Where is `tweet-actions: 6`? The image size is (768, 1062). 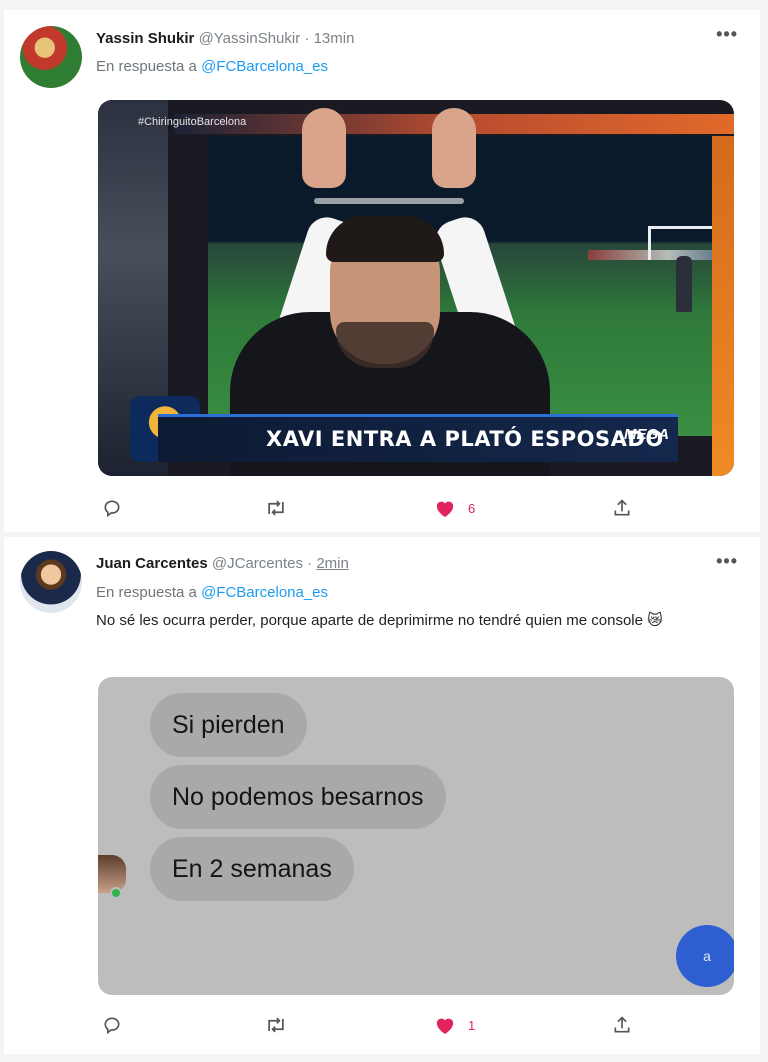 tweet-actions: 6 is located at coordinates (376, 508).